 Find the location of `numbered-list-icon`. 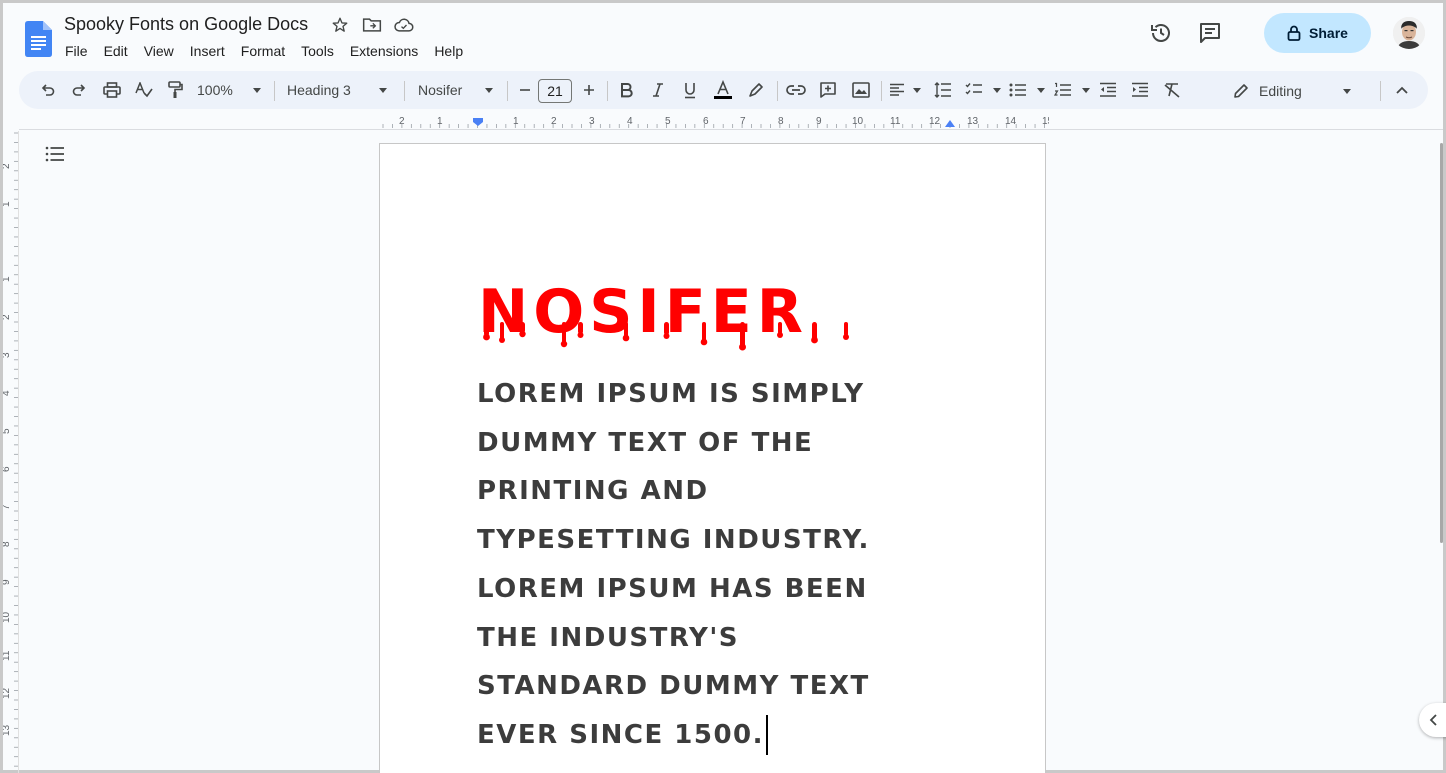

numbered-list-icon is located at coordinates (1062, 89).